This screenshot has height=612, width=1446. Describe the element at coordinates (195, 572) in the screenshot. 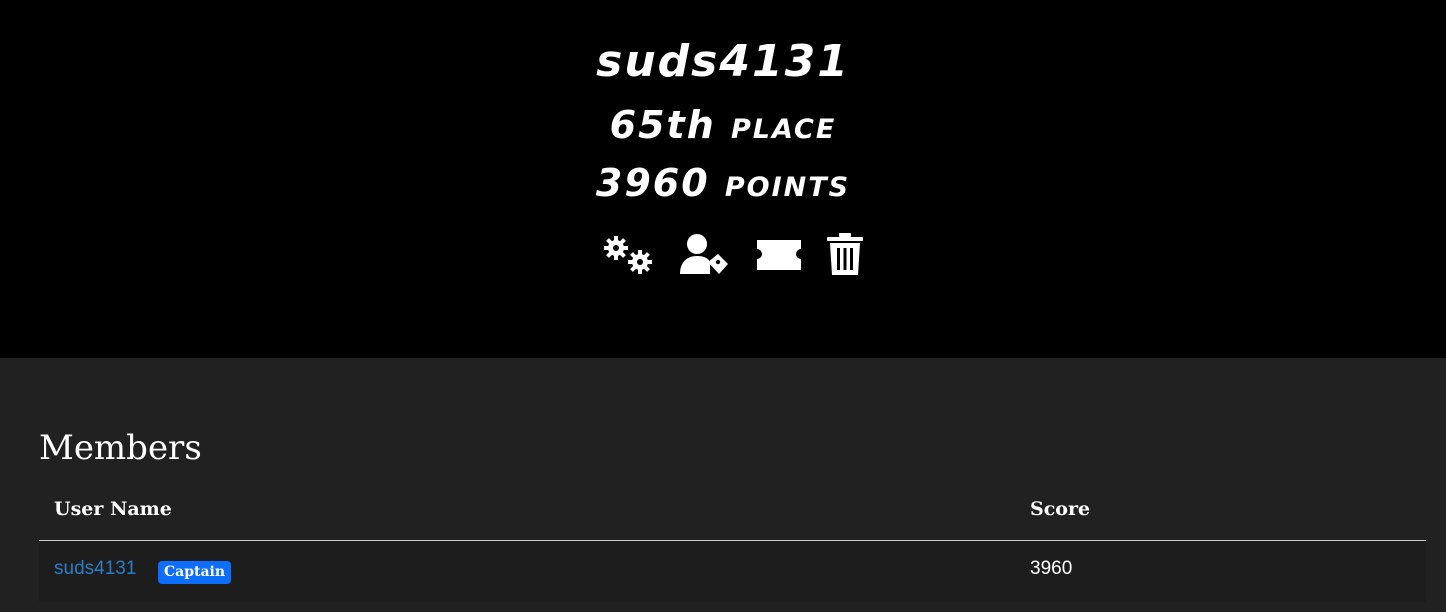

I see `captain-badge: Captain` at that location.